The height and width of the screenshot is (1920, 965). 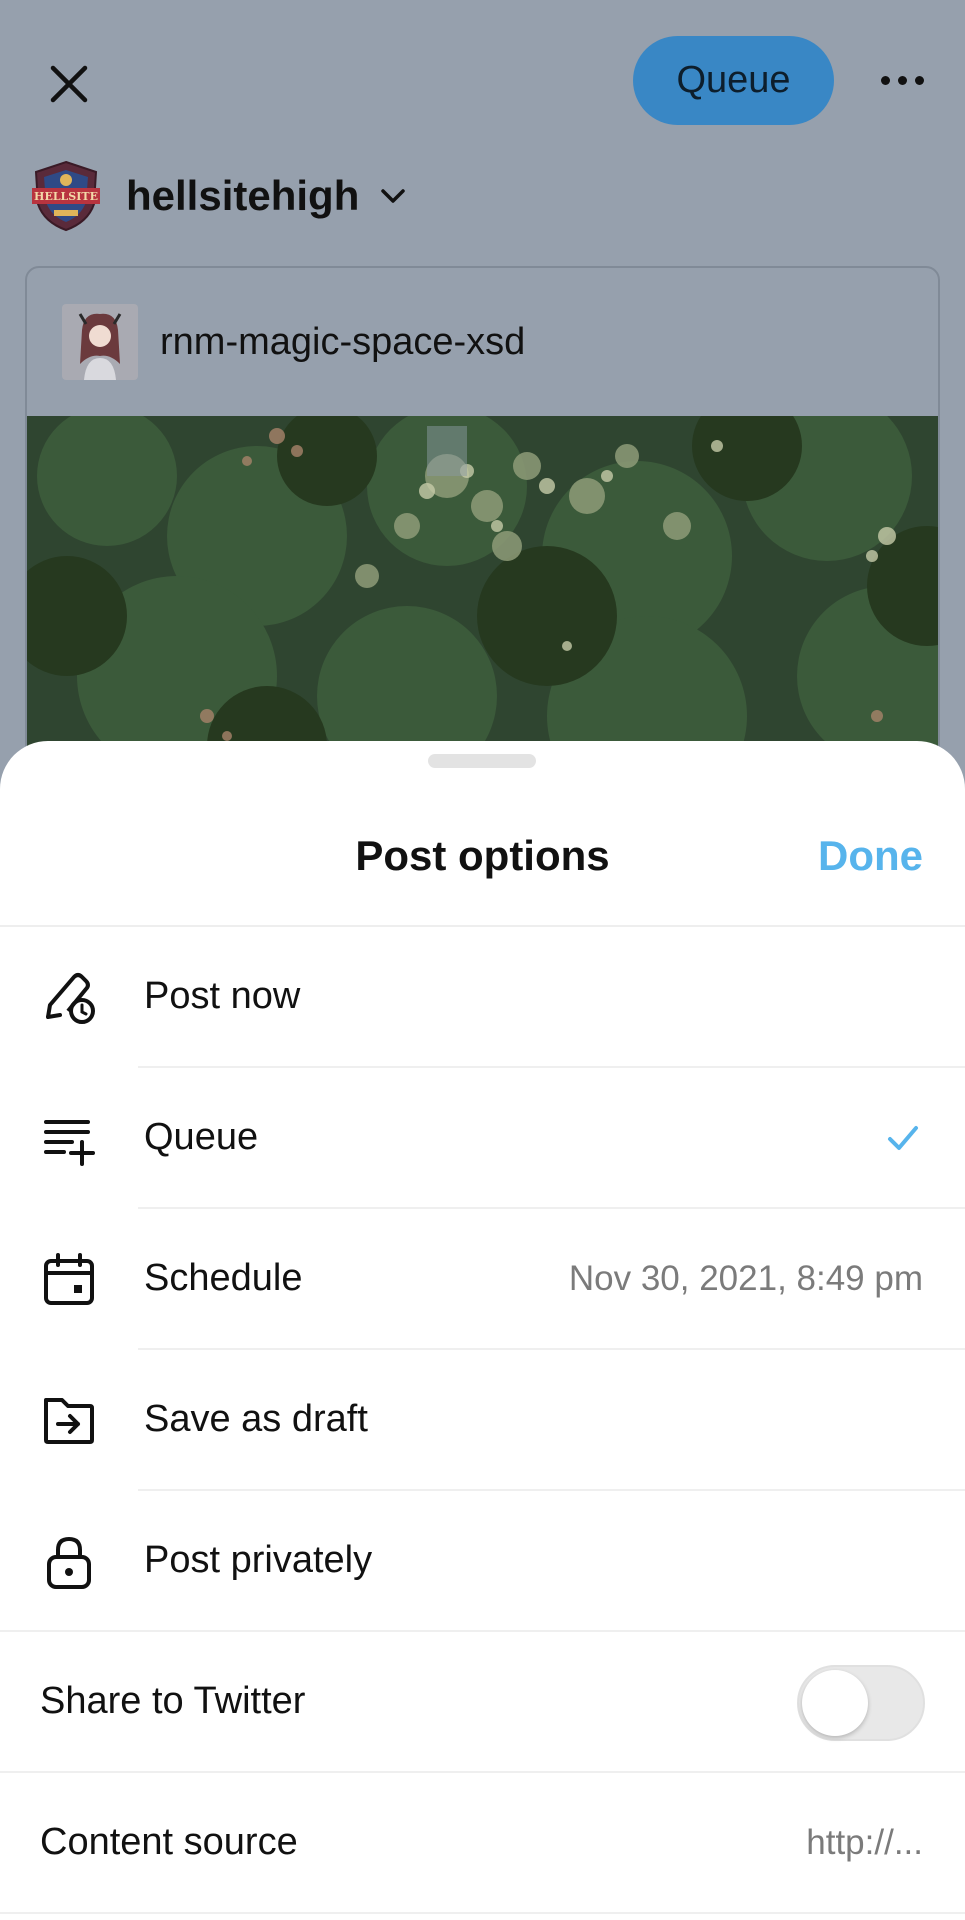 I want to click on queue-add-icon, so click(x=69, y=1143).